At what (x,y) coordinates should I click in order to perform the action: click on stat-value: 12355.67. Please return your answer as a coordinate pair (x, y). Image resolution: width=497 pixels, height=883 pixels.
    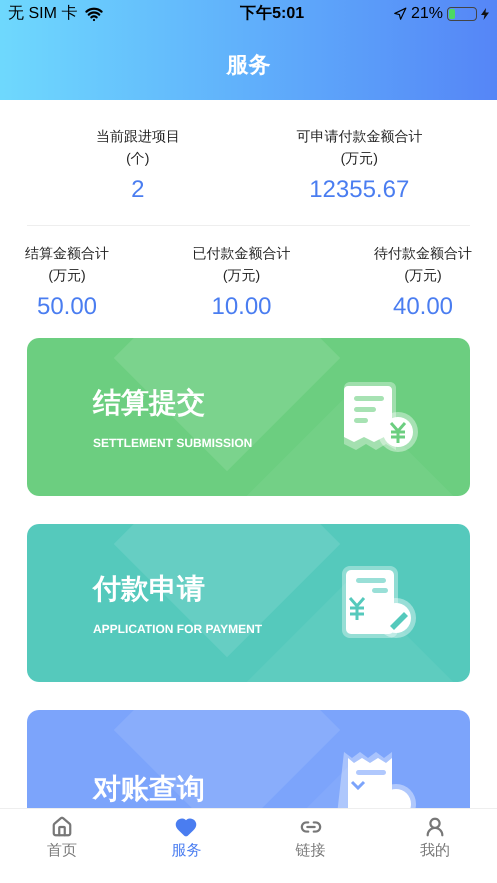
    Looking at the image, I should click on (359, 190).